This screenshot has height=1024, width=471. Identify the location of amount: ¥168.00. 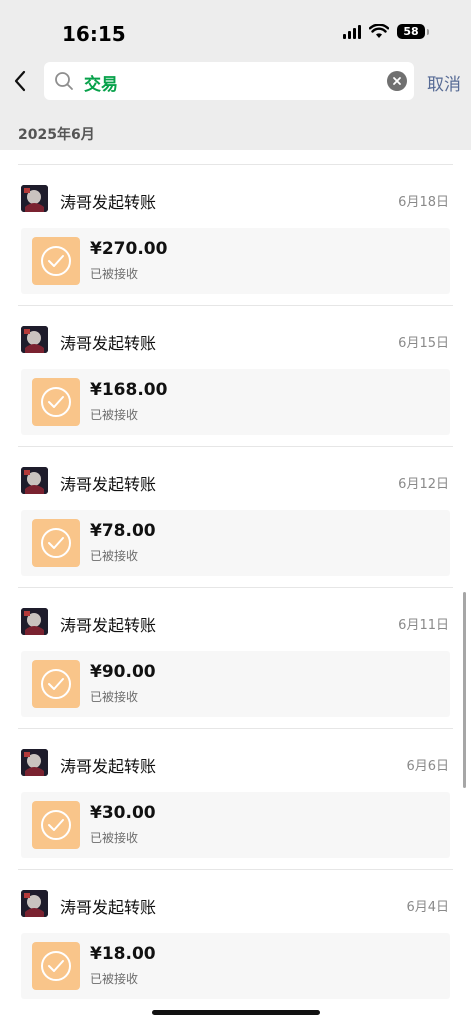
(129, 390).